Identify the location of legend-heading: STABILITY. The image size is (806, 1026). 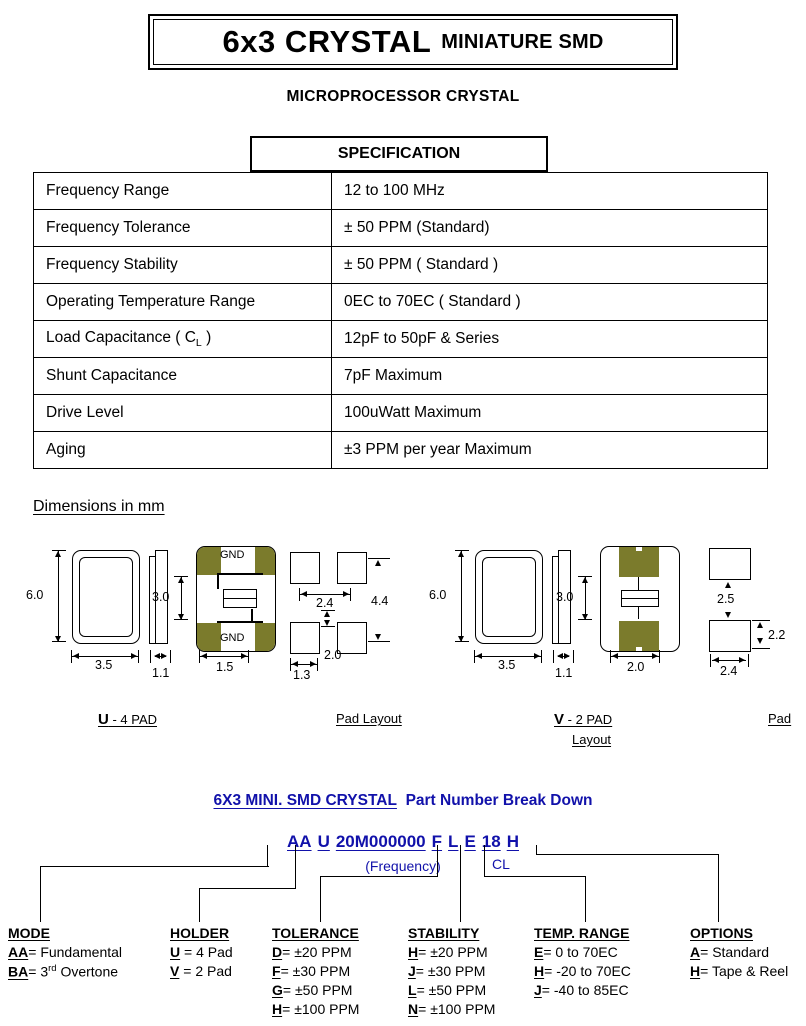
(444, 933).